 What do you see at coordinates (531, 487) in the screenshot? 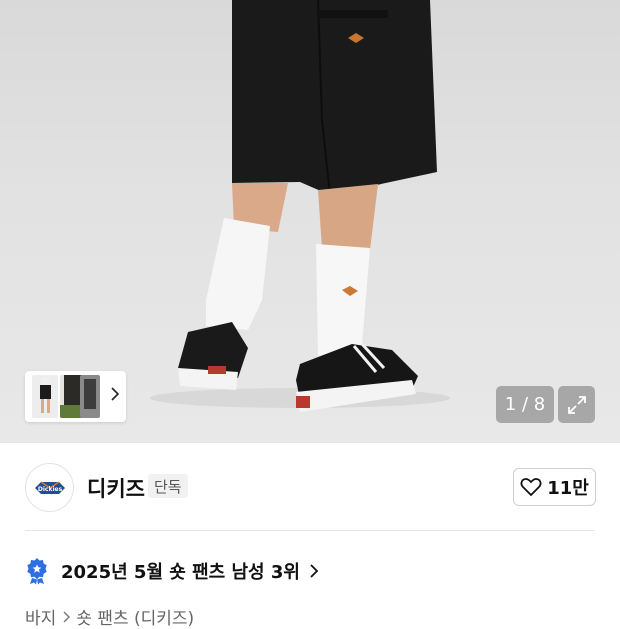
I see `heart-icon` at bounding box center [531, 487].